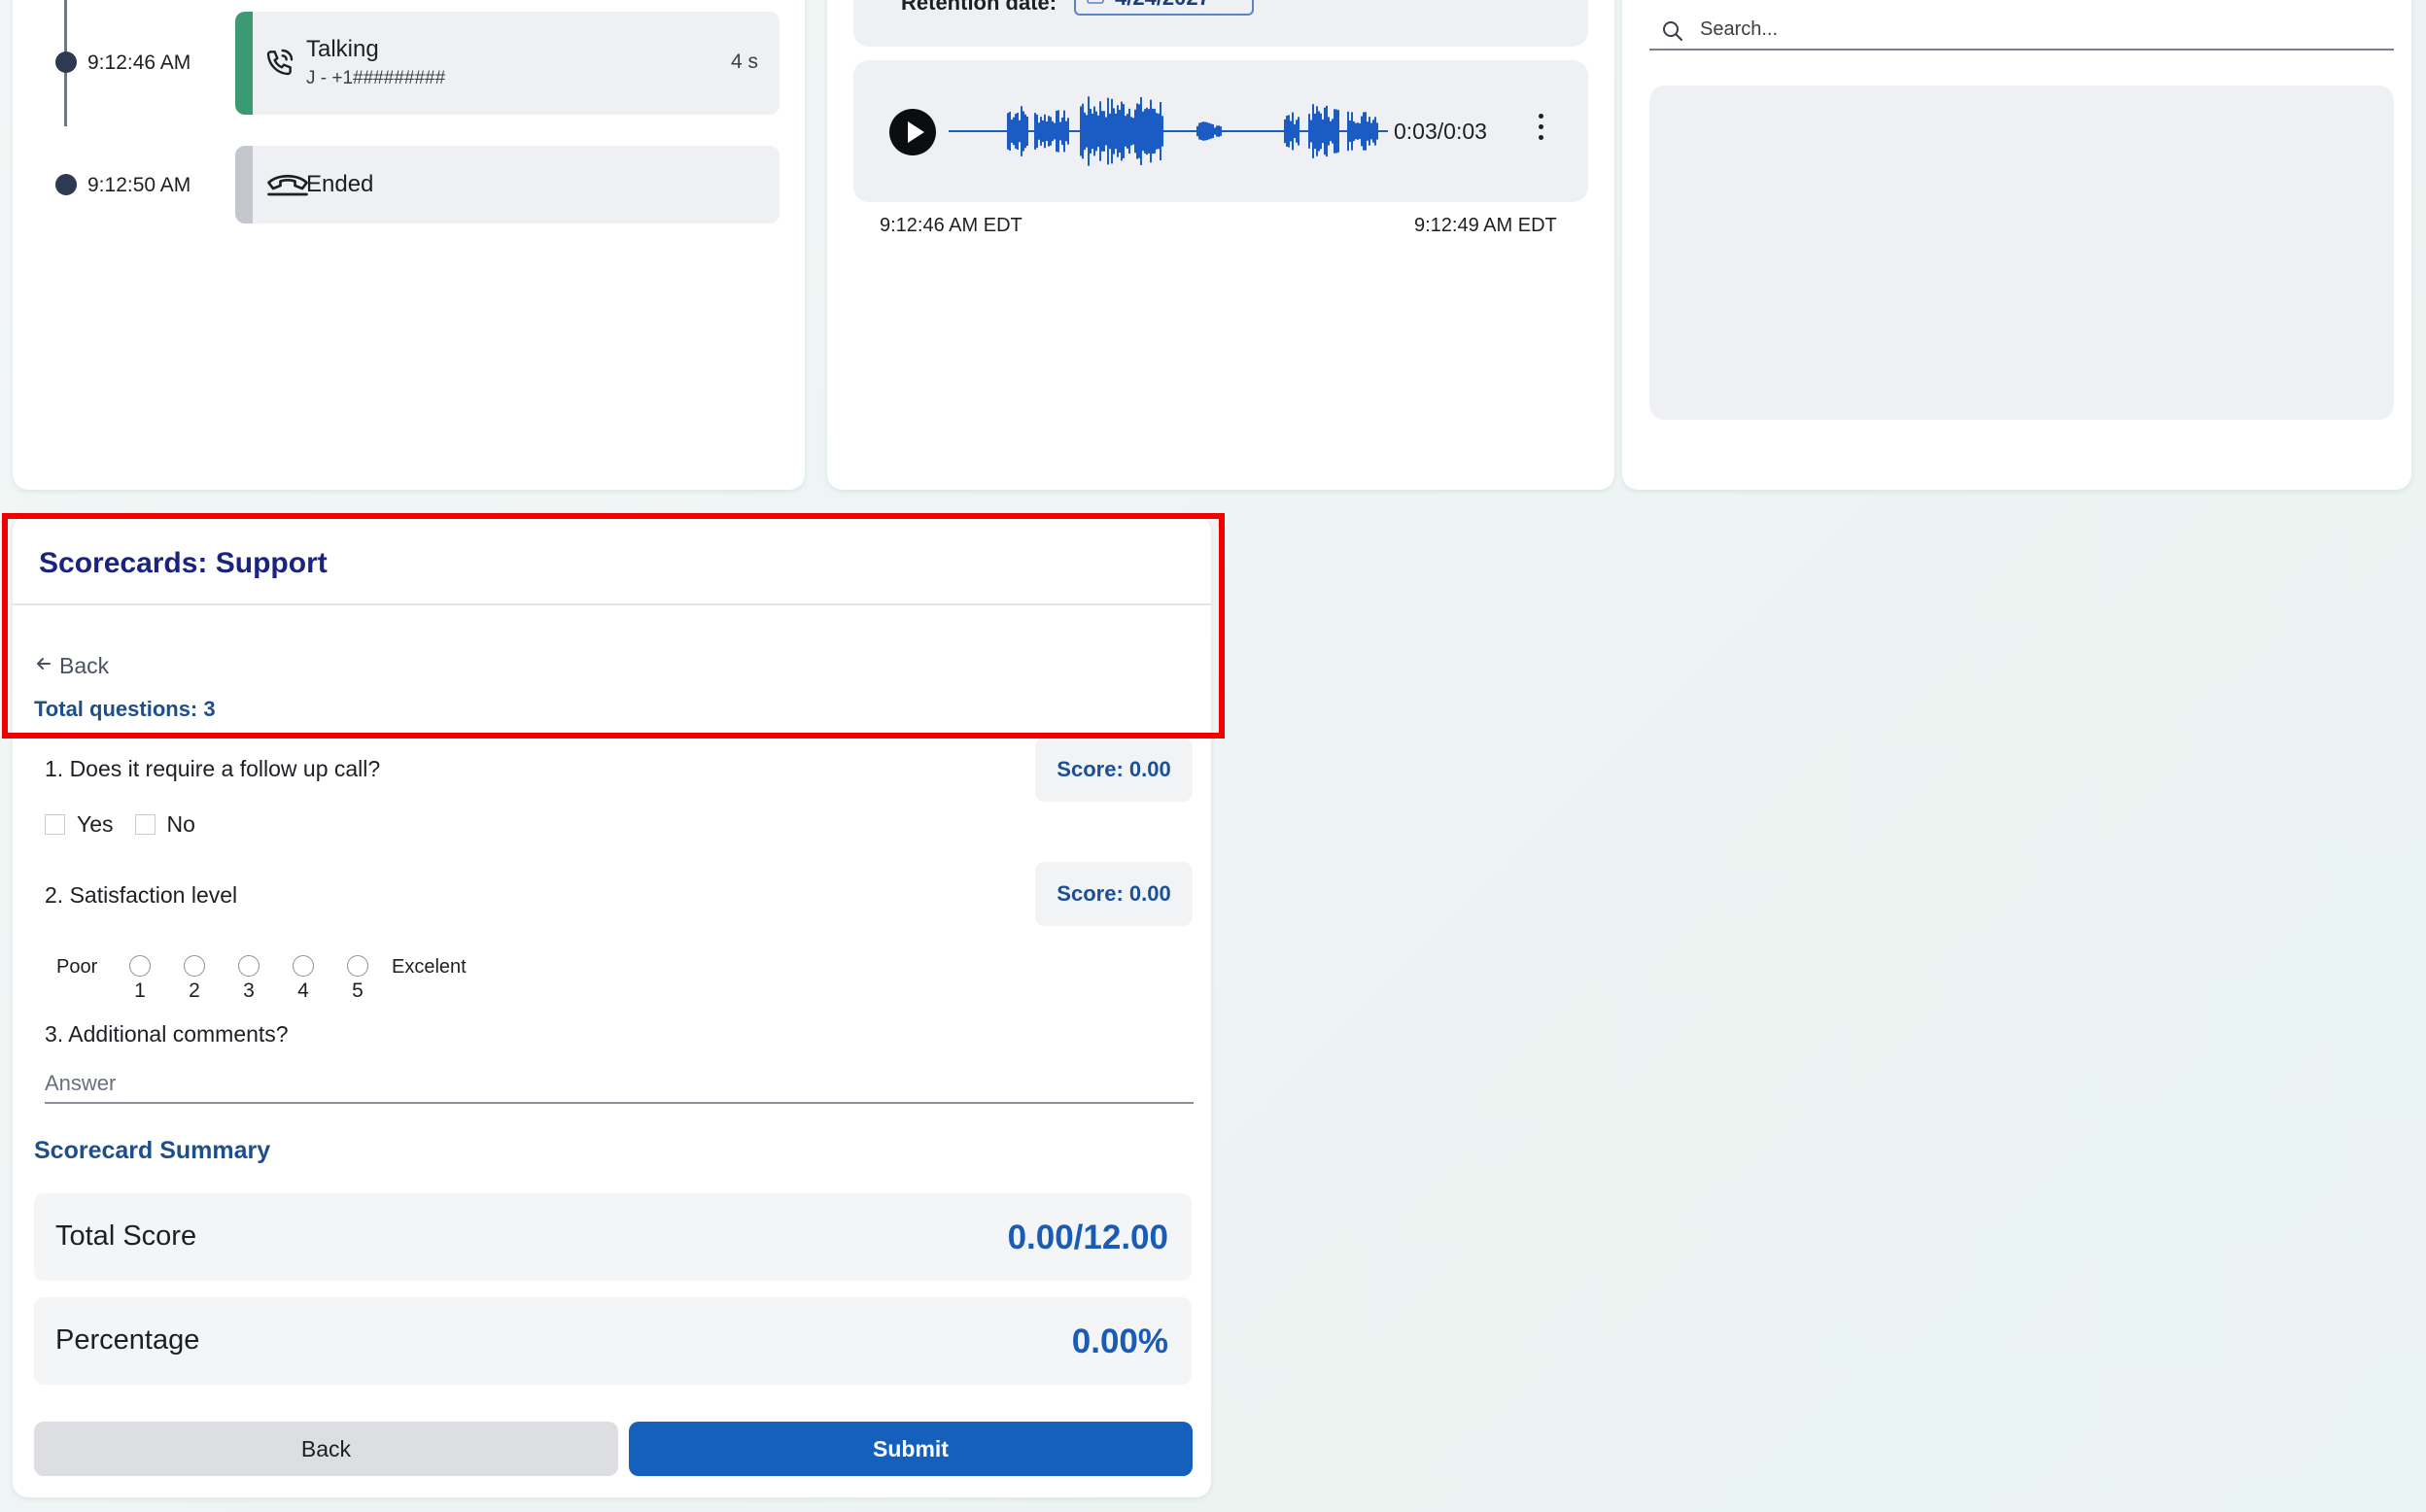 This screenshot has height=1512, width=2426. Describe the element at coordinates (1095, 5) in the screenshot. I see `calendar-icon` at that location.